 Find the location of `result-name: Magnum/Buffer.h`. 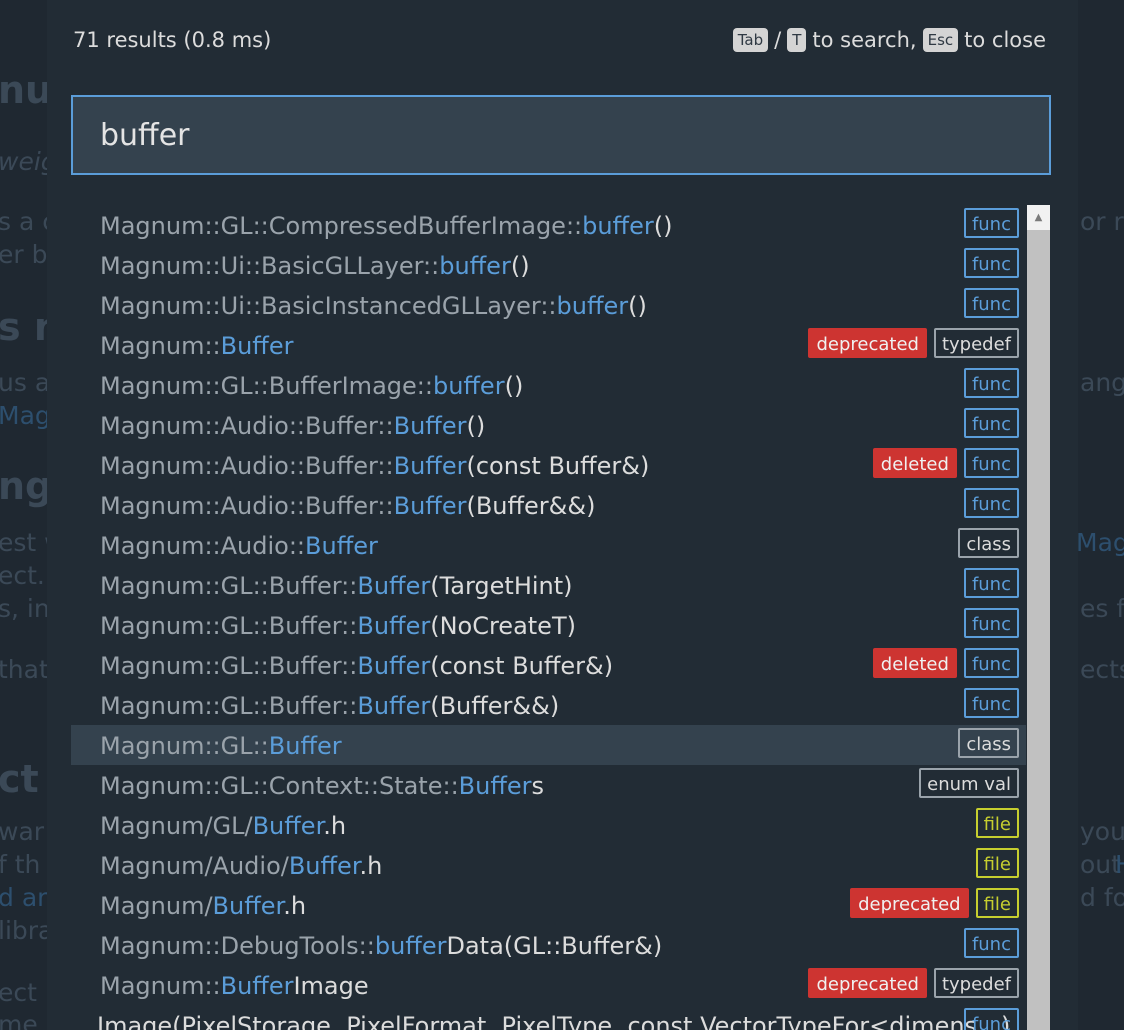

result-name: Magnum/Buffer.h is located at coordinates (203, 906).